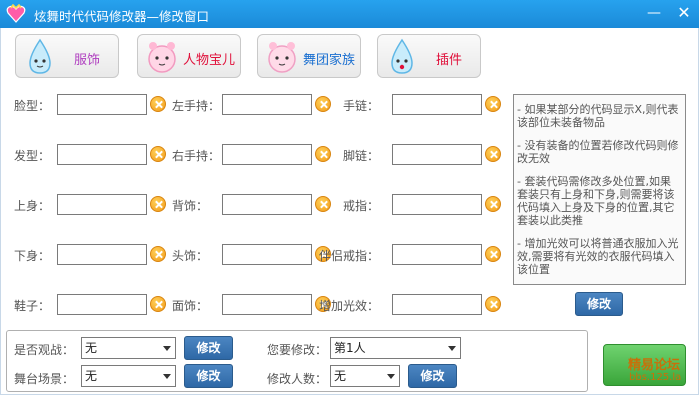  What do you see at coordinates (86, 60) in the screenshot?
I see `tab-clothing-label: 服饰` at bounding box center [86, 60].